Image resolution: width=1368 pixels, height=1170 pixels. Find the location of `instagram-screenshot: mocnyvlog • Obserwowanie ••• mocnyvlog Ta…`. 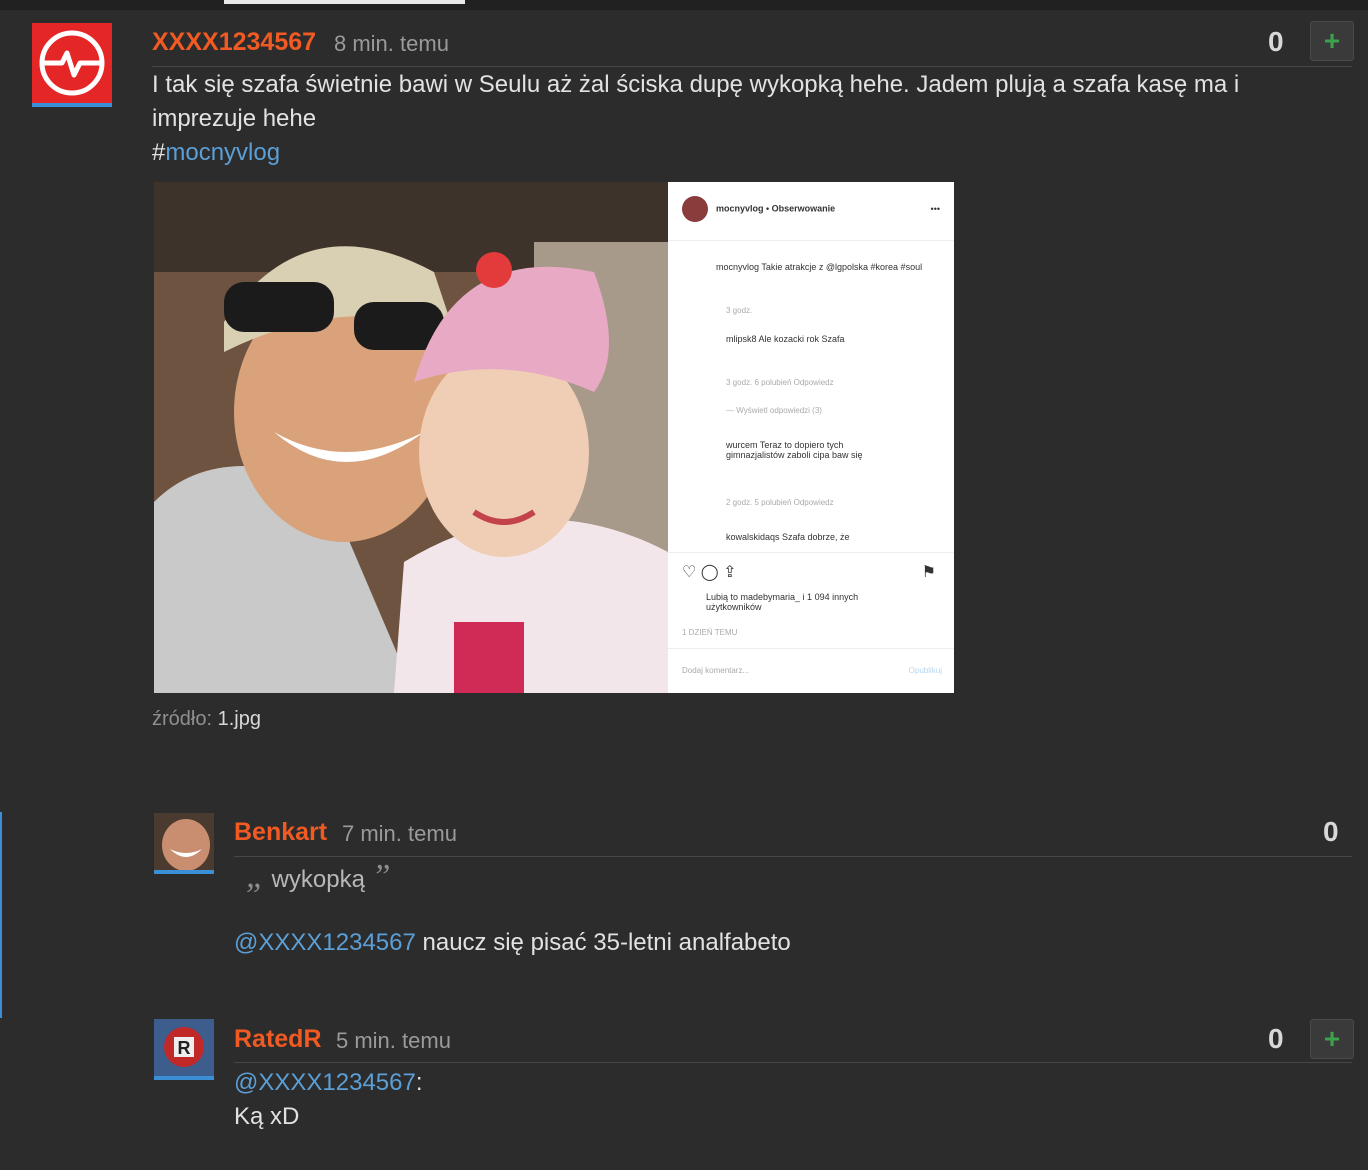

instagram-screenshot: mocnyvlog • Obserwowanie ••• mocnyvlog Ta… is located at coordinates (811, 437).